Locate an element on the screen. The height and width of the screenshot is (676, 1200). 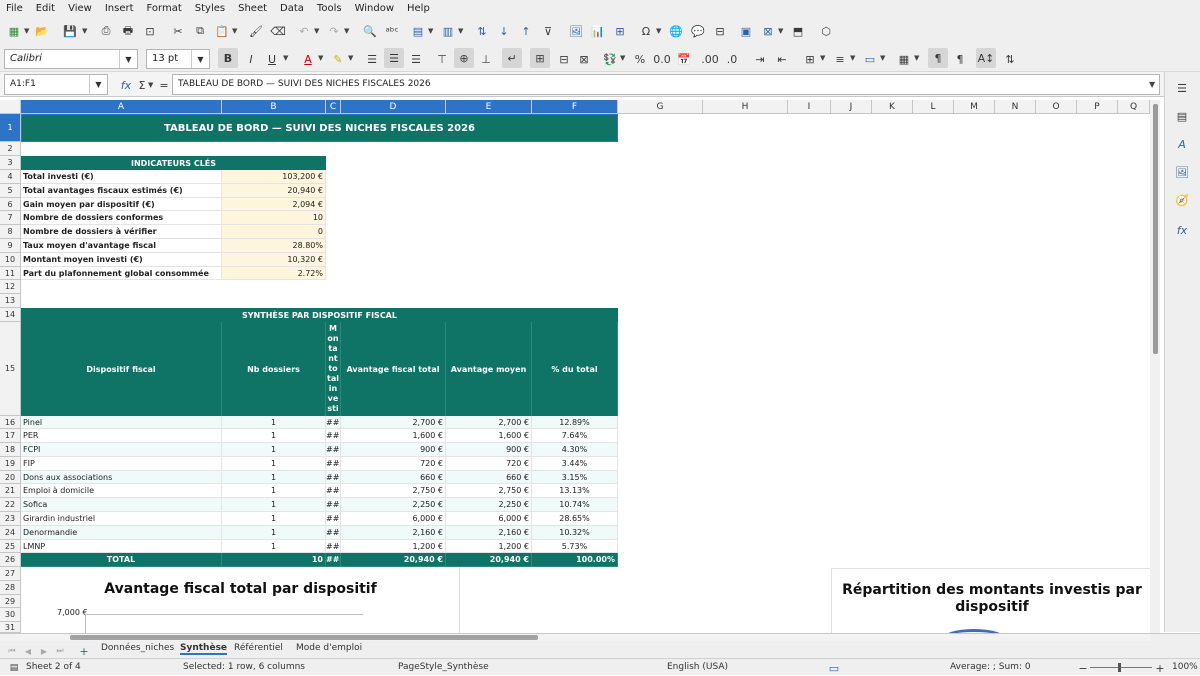
tab-synthese: Synthèse is located at coordinates (204, 649).